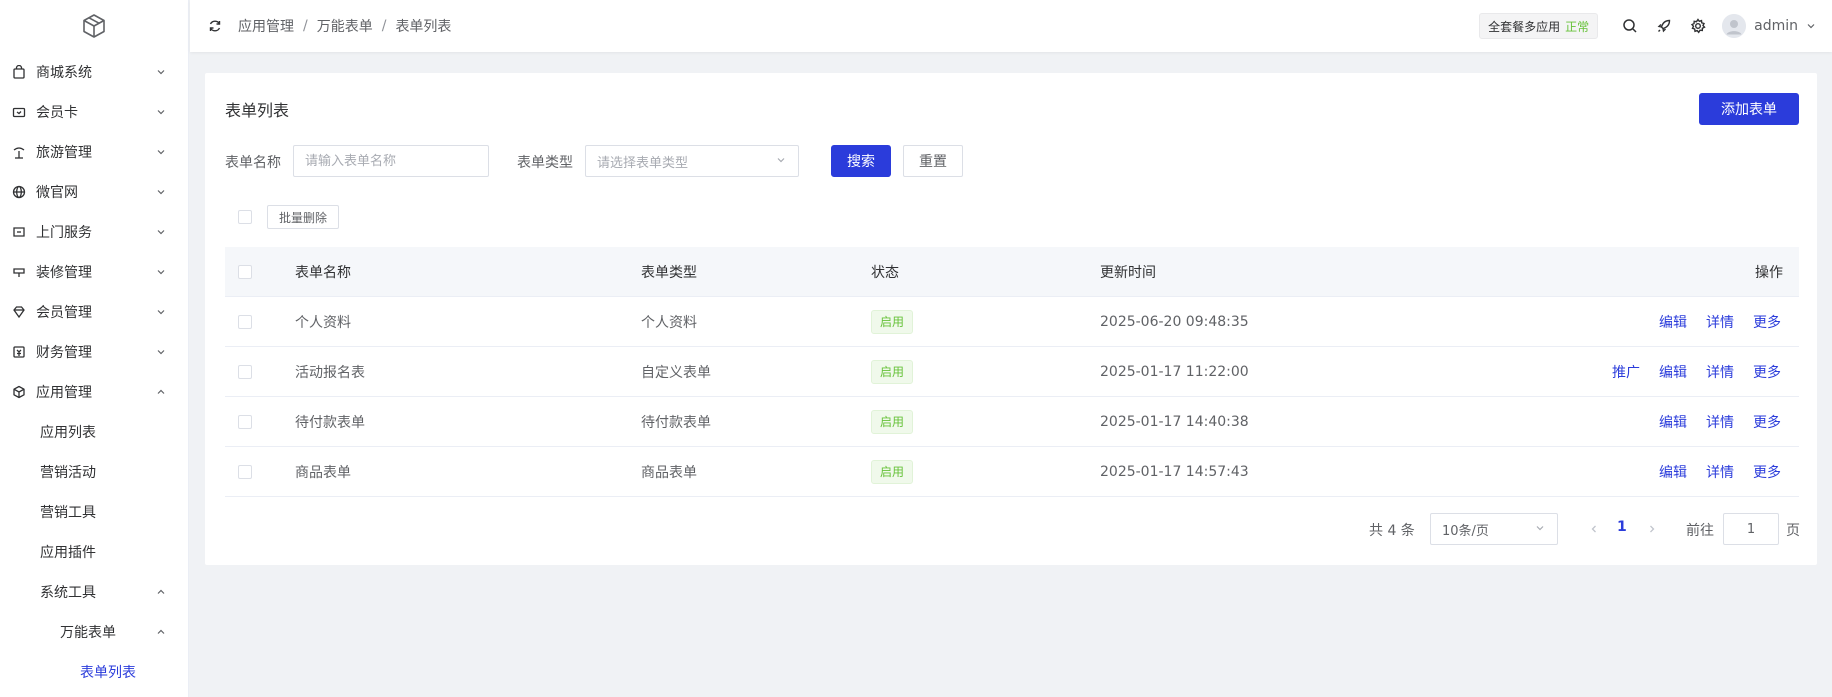 The height and width of the screenshot is (697, 1832). I want to click on form-type-cell: 自定义表单, so click(676, 372).